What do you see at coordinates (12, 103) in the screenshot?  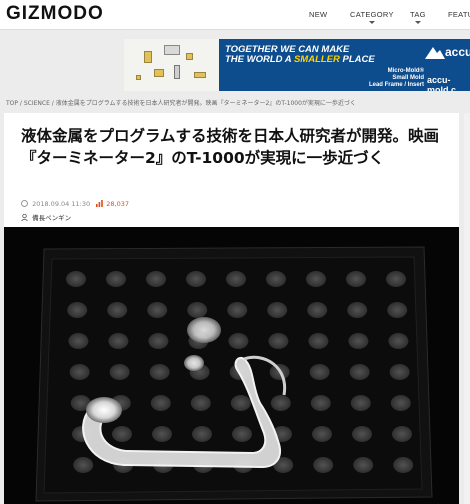 I see `breadcrumb-top: TOP` at bounding box center [12, 103].